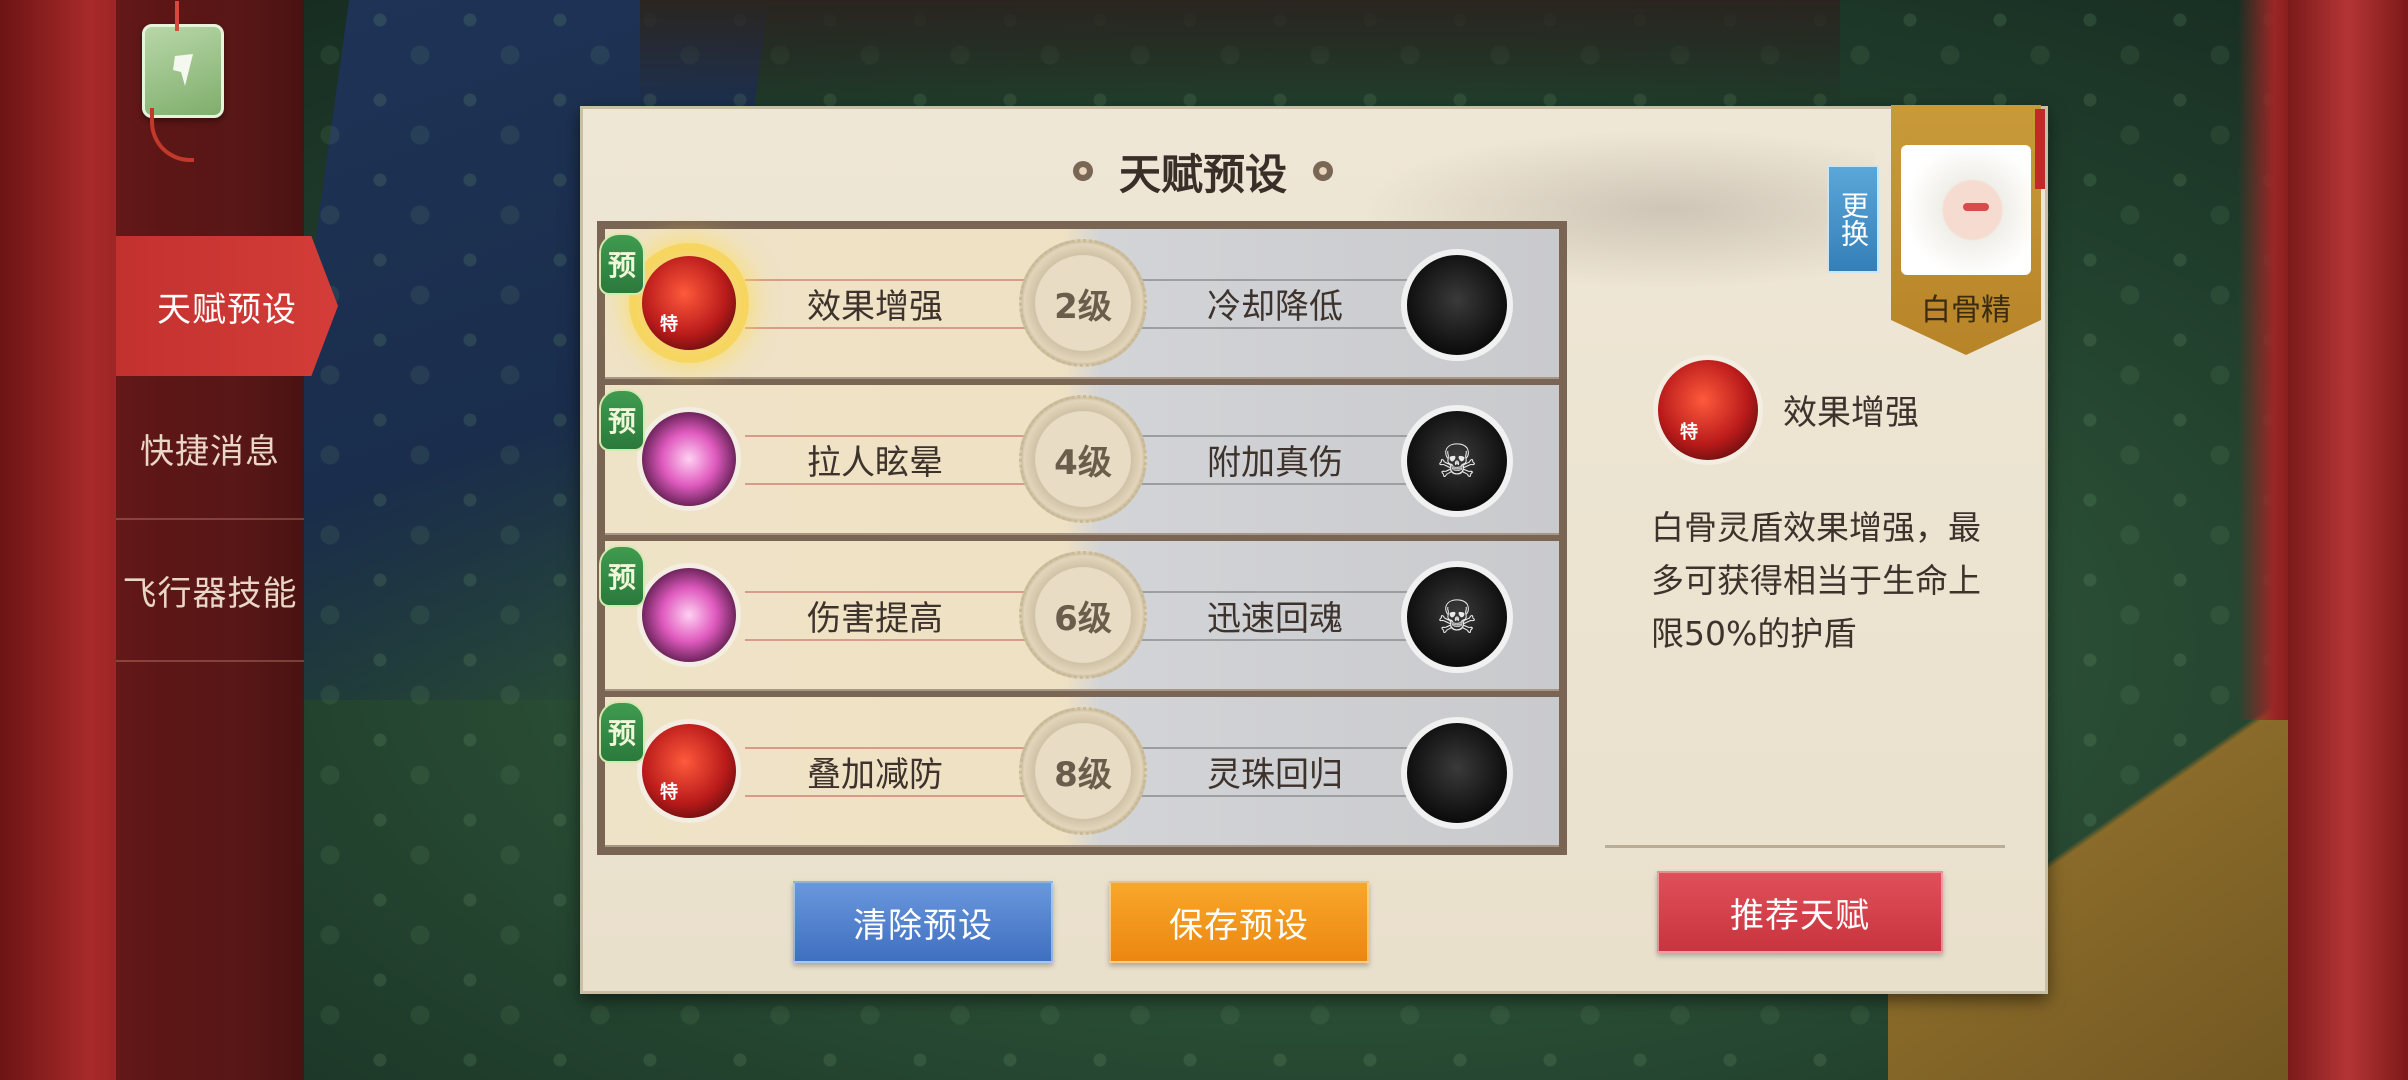 The image size is (2408, 1080). I want to click on save-preset-button: 保存预设, so click(1239, 922).